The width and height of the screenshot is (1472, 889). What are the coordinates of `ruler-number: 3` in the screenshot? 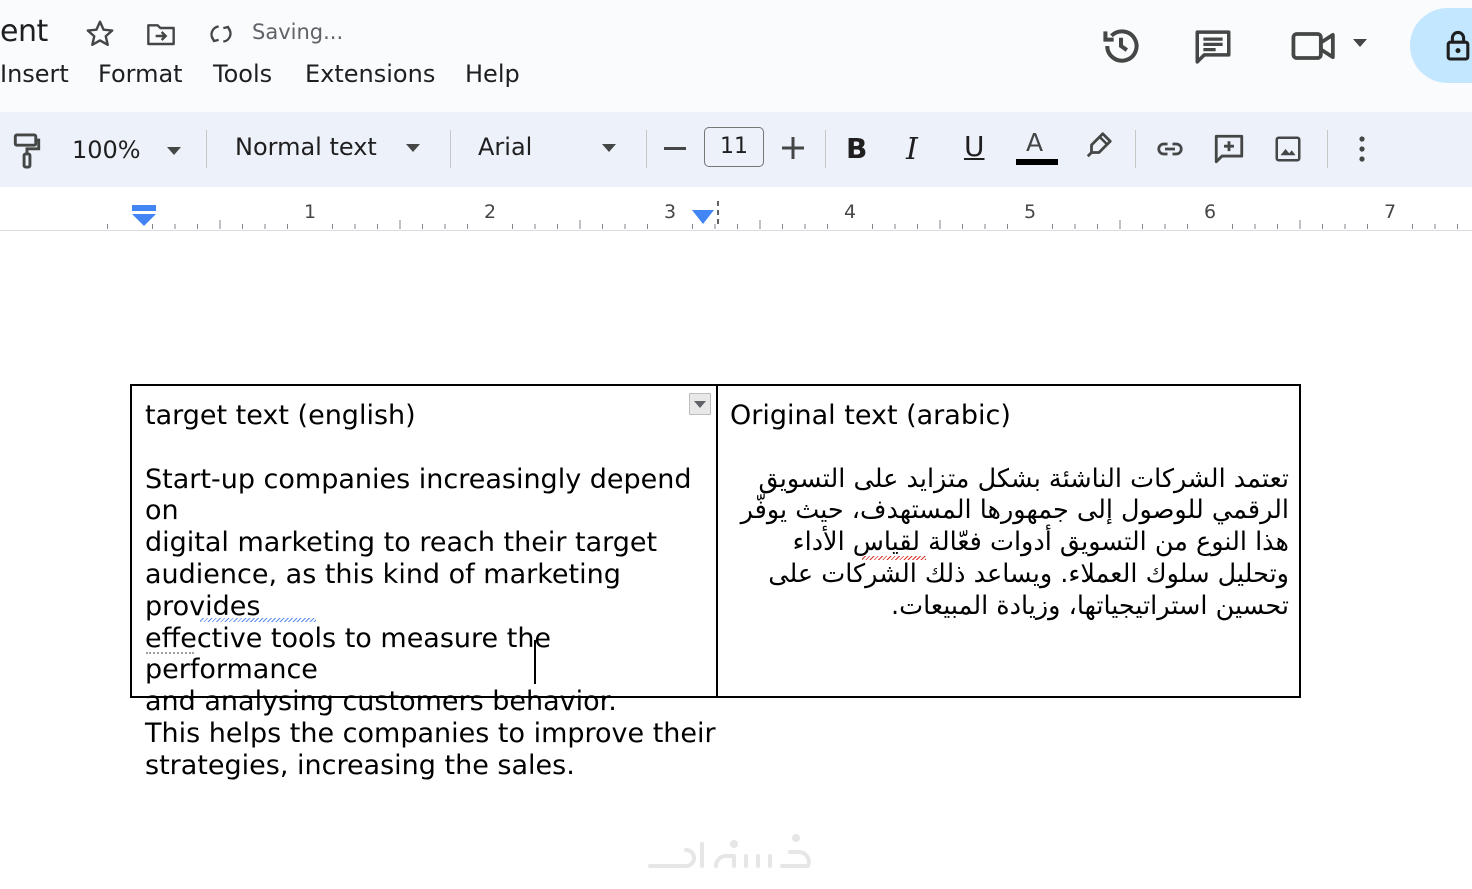 It's located at (670, 212).